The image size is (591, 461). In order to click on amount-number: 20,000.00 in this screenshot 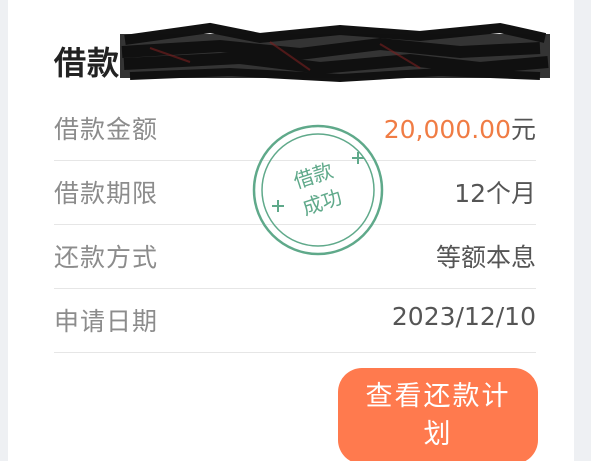, I will do `click(447, 129)`.